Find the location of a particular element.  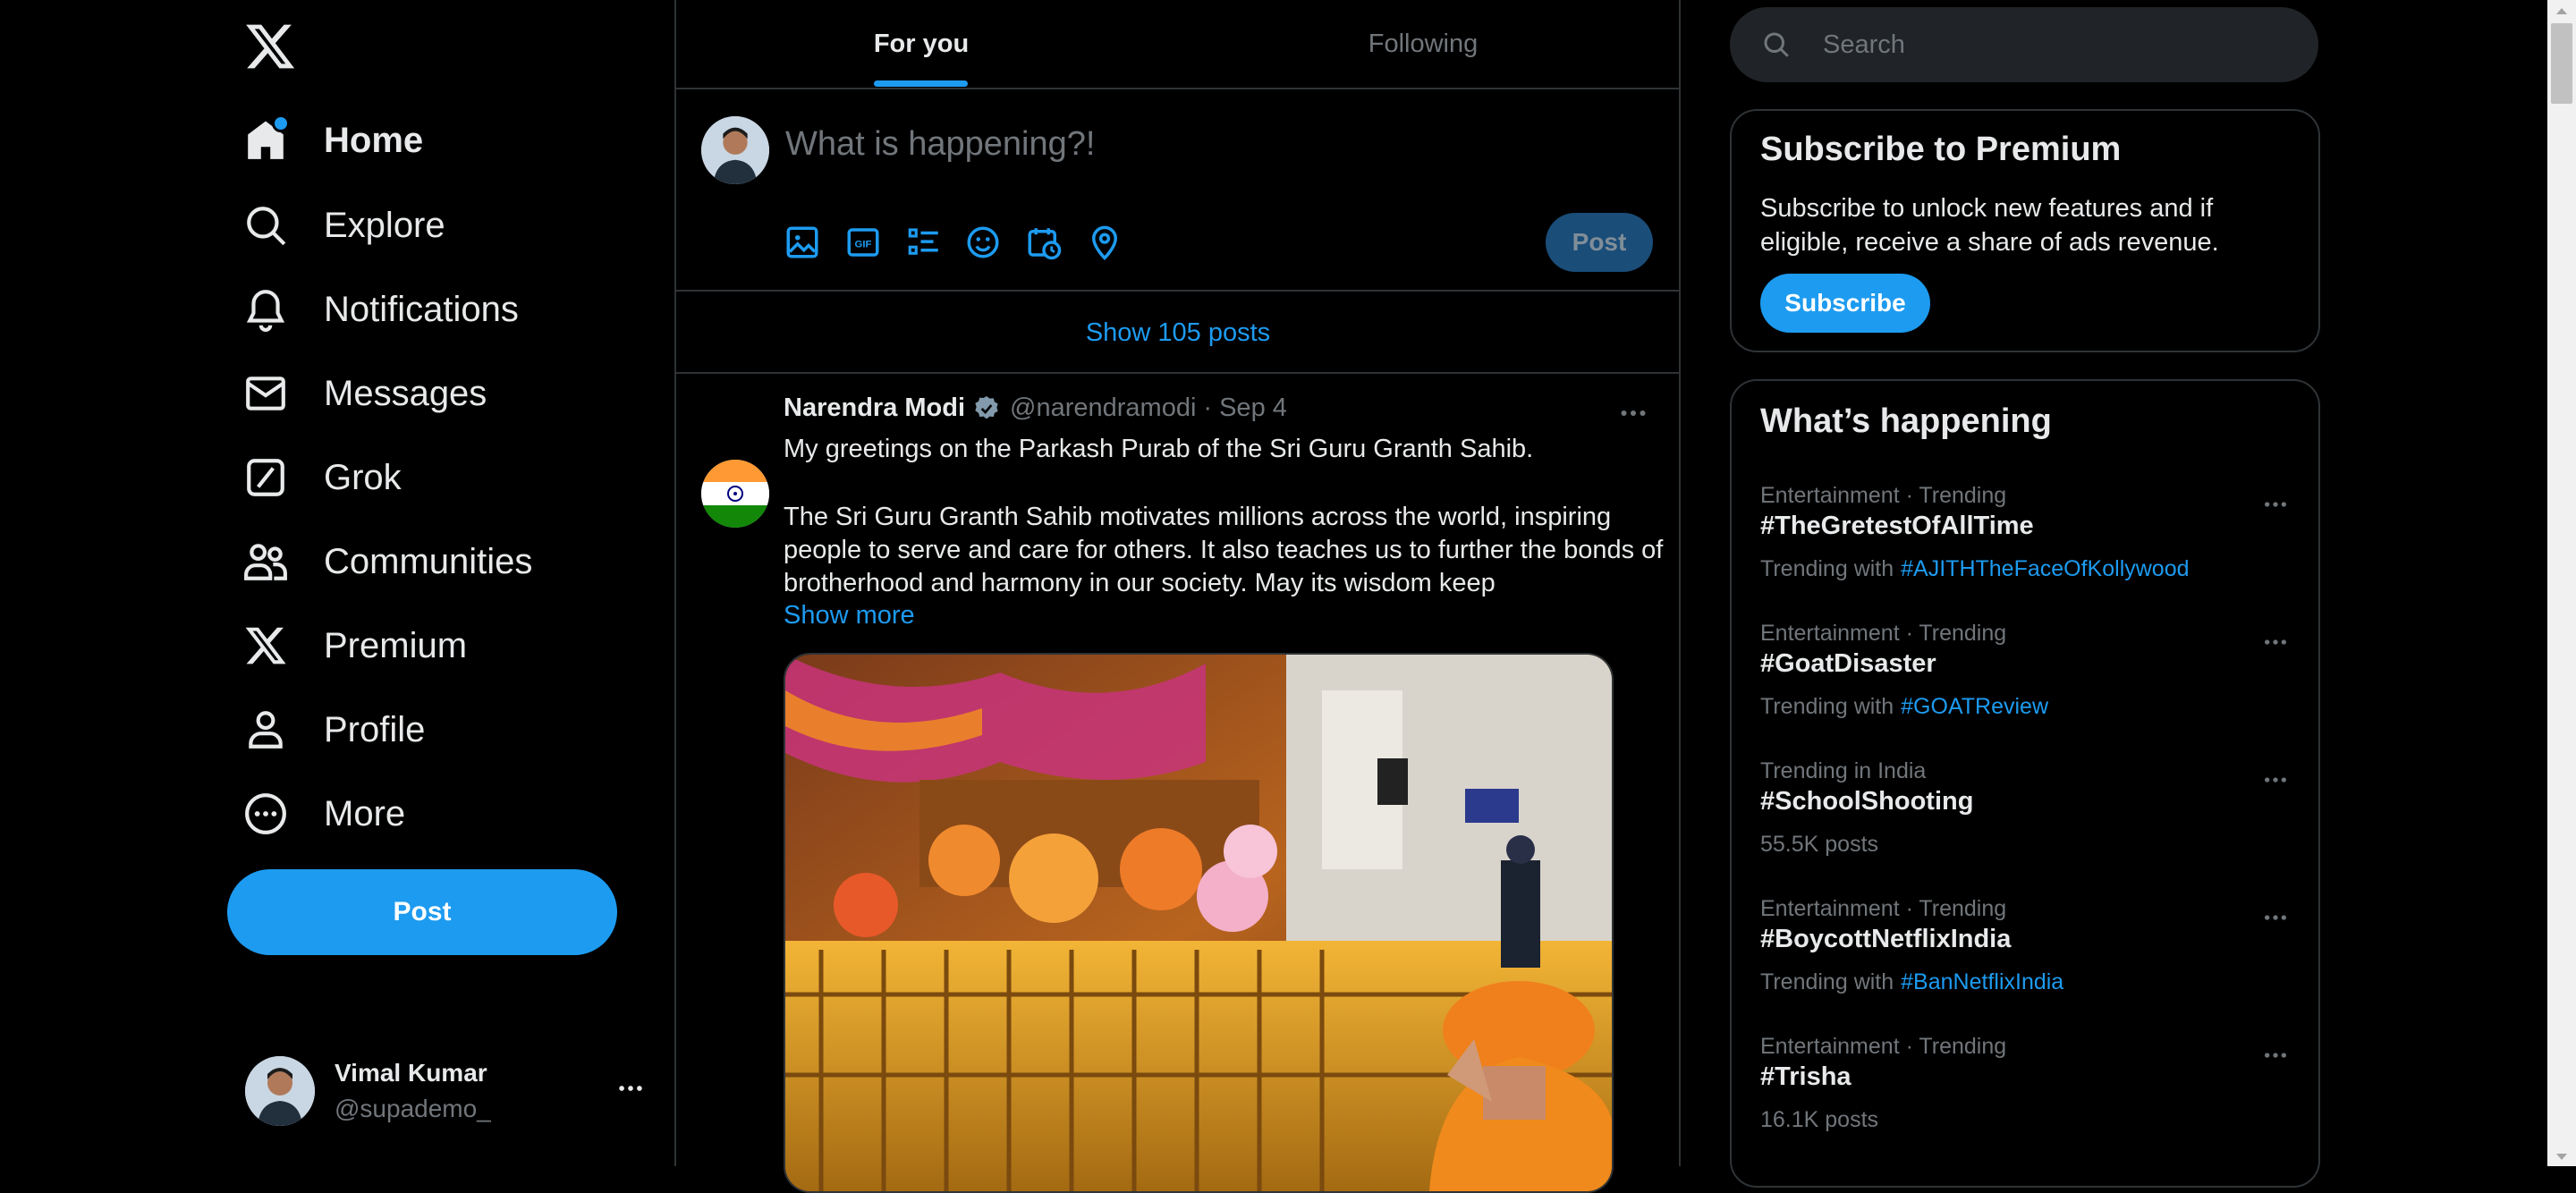

emoji-icon is located at coordinates (983, 243).